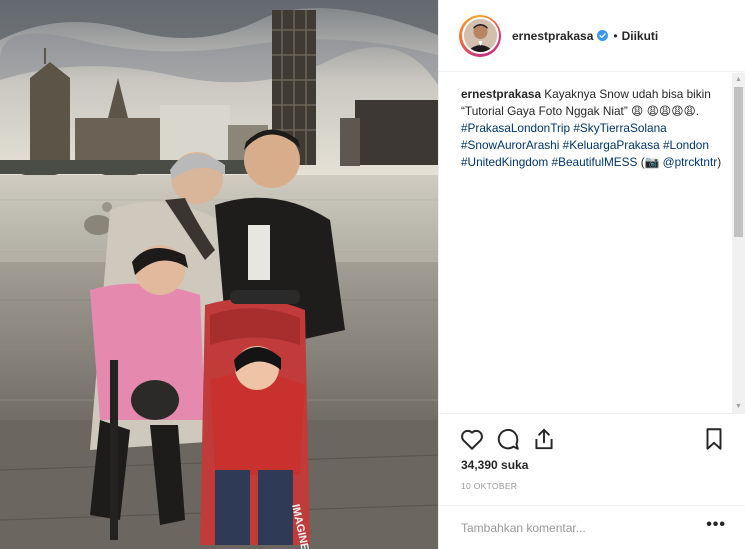 This screenshot has height=549, width=745. What do you see at coordinates (489, 486) in the screenshot?
I see `post-date: 10 OKTOBER` at bounding box center [489, 486].